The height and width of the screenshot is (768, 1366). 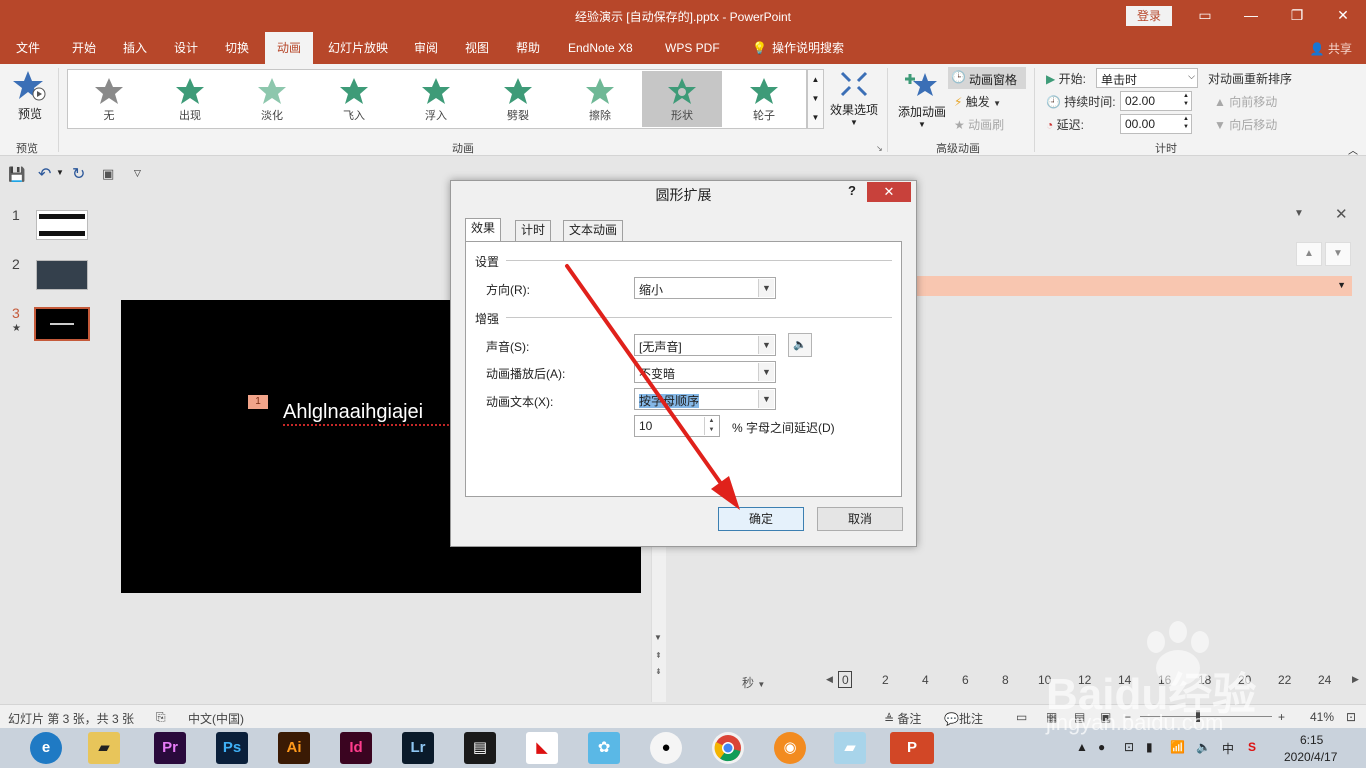 I want to click on next-slide-icon: ⇟, so click(x=658, y=671).